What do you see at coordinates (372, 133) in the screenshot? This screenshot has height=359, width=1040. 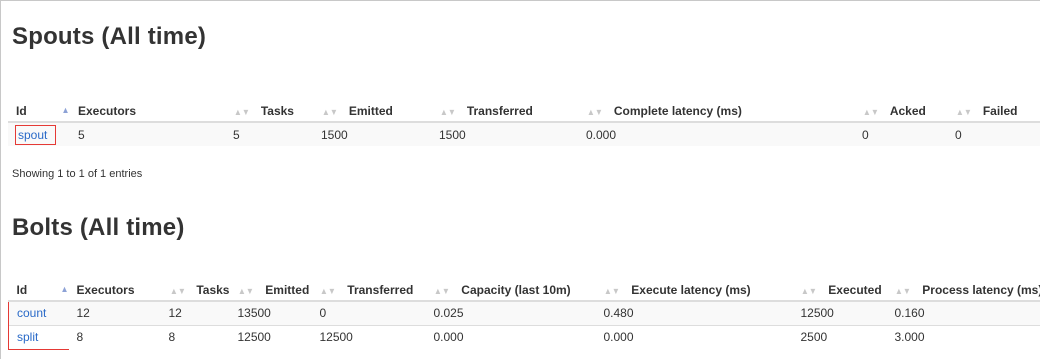 I see `emitted-cell: 1500` at bounding box center [372, 133].